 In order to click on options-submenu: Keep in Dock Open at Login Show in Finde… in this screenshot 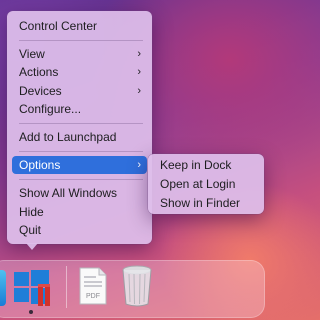, I will do `click(206, 184)`.